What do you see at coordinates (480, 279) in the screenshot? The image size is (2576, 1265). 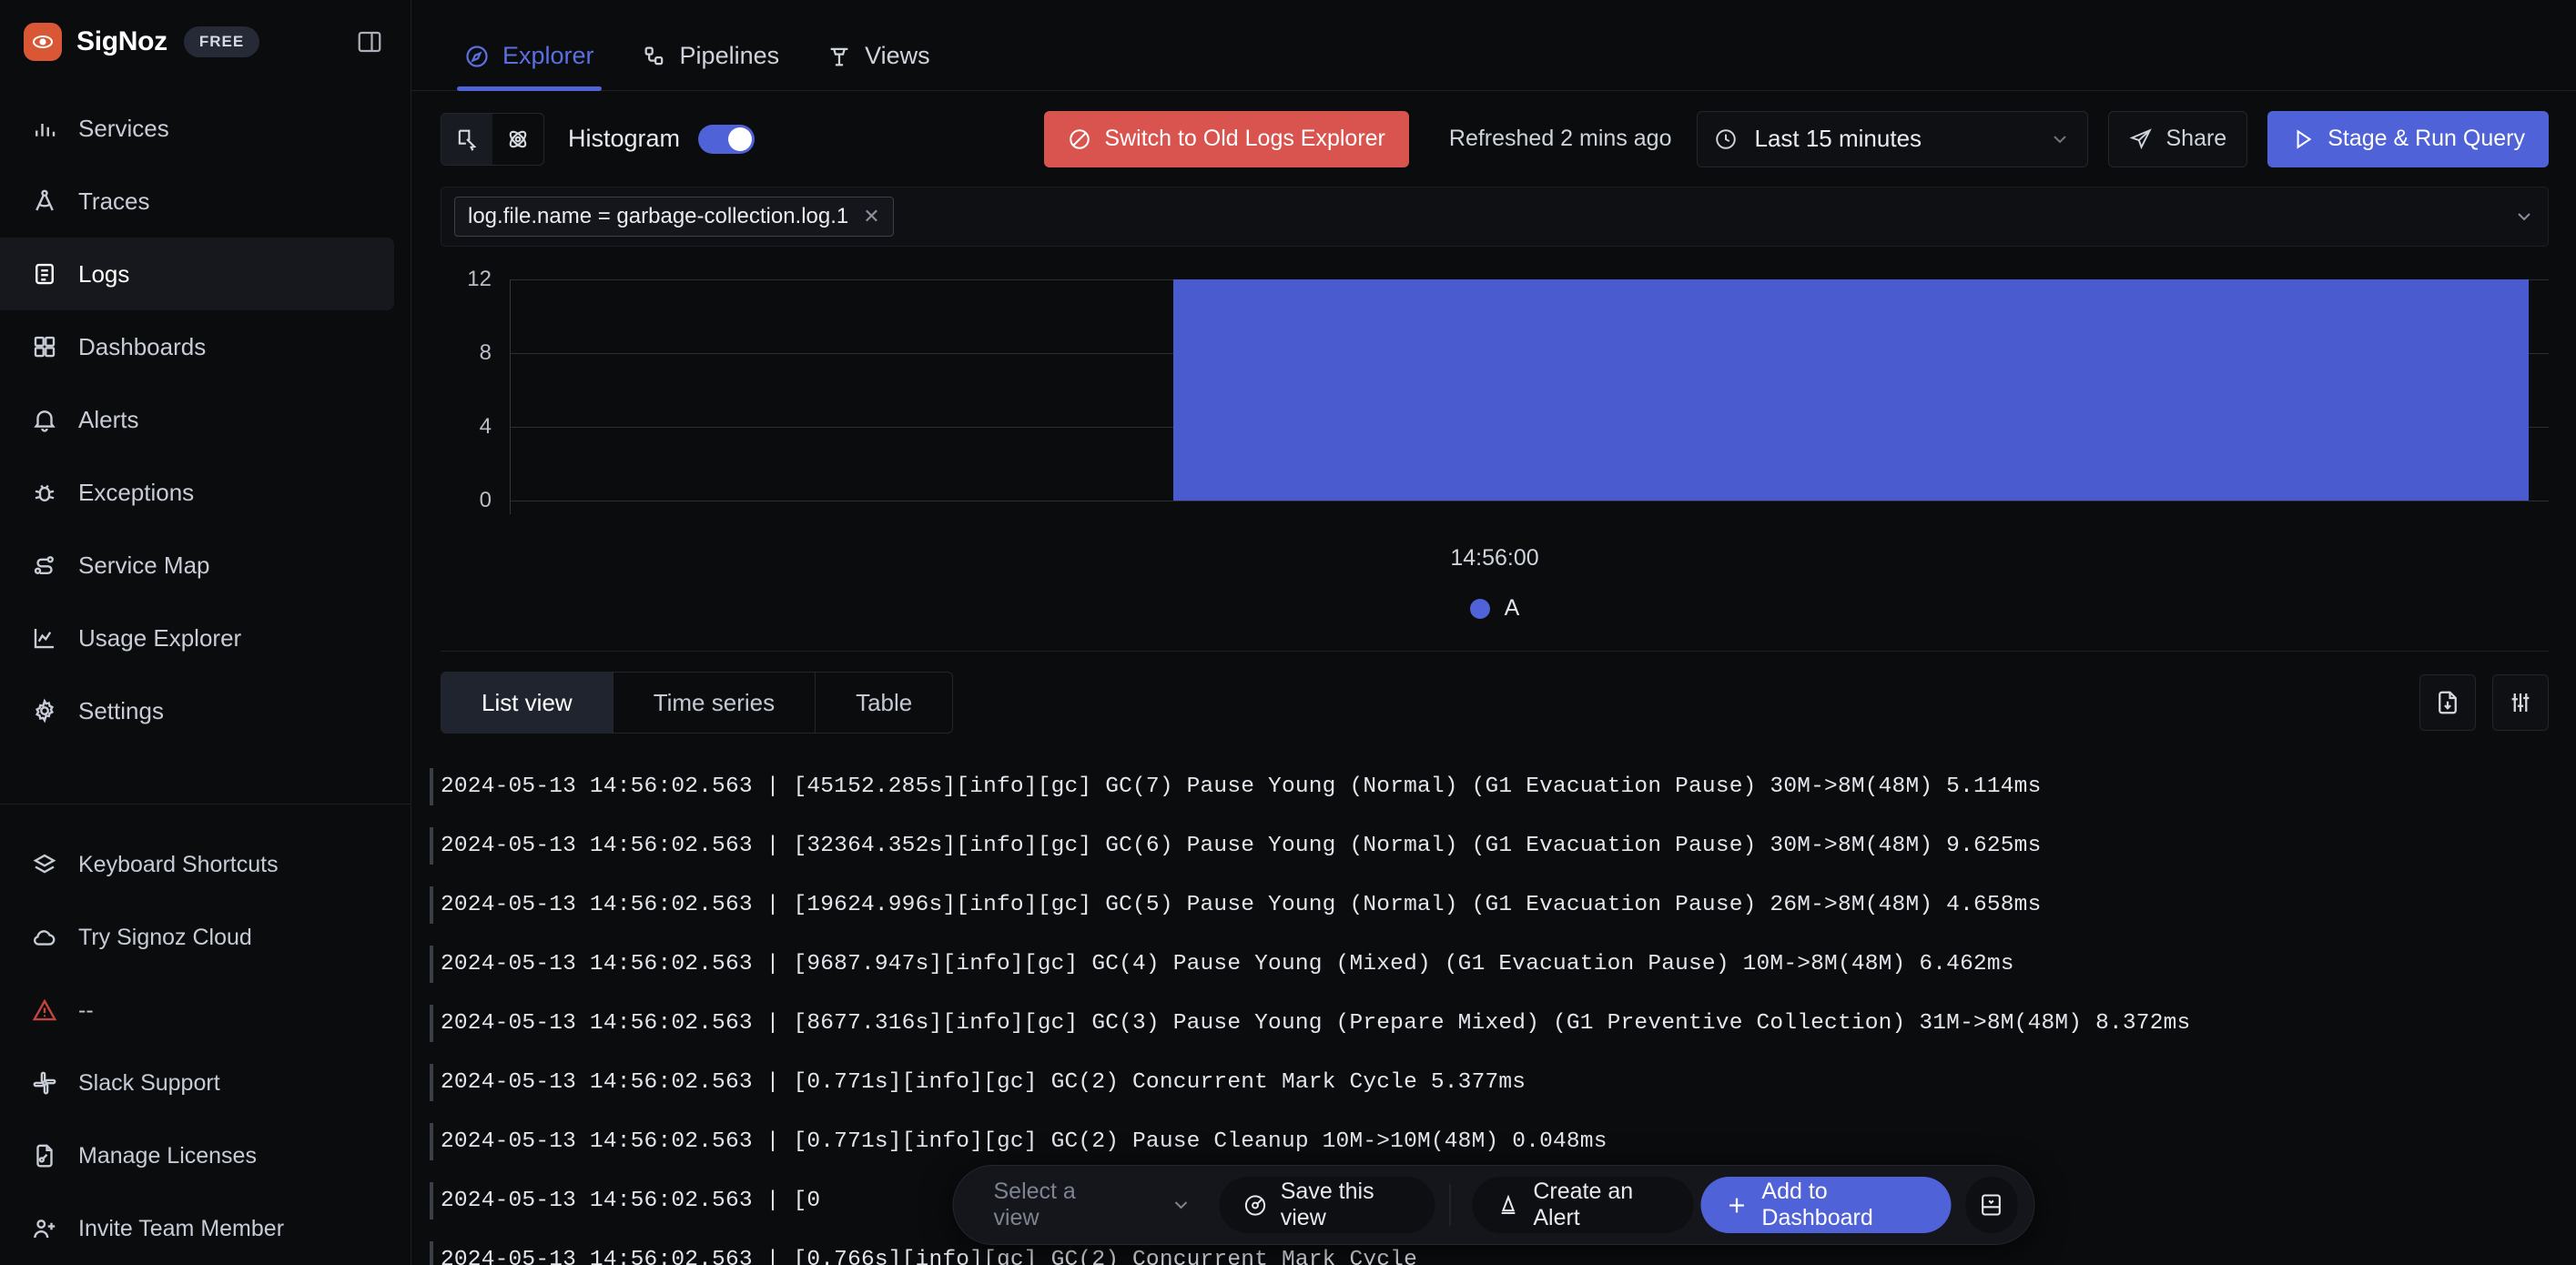 I see `y-axis-tick: 12` at bounding box center [480, 279].